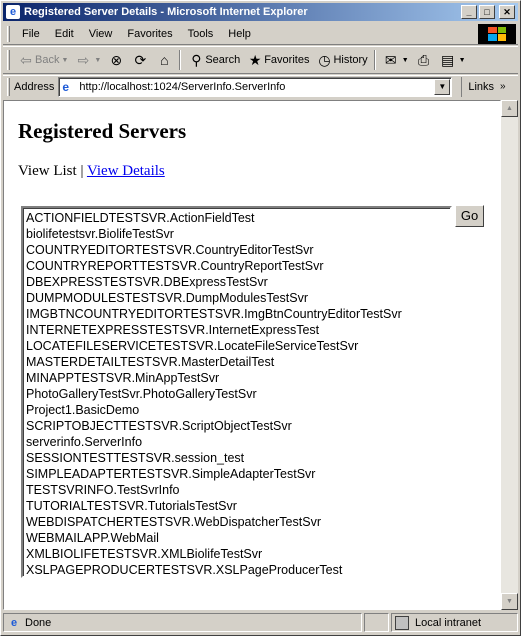 This screenshot has height=636, width=521. I want to click on server-list-item: XMLBIOLIFETESTSVR.XMLBiolifeTestSvr, so click(238, 554).